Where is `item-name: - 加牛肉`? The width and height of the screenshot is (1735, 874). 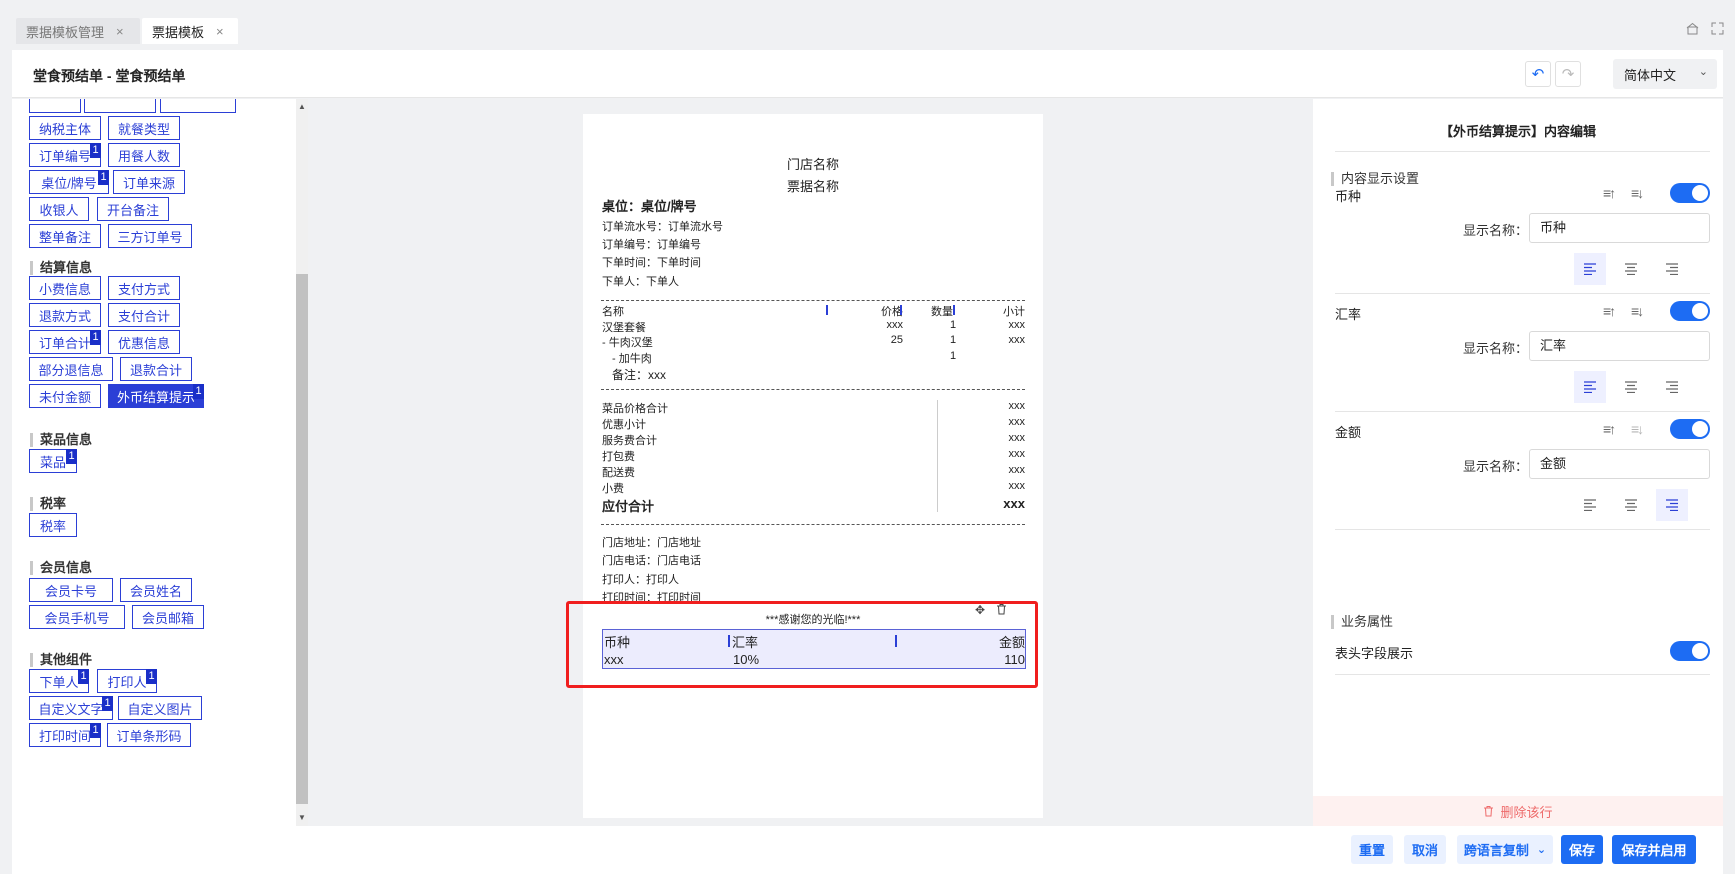 item-name: - 加牛肉 is located at coordinates (632, 359).